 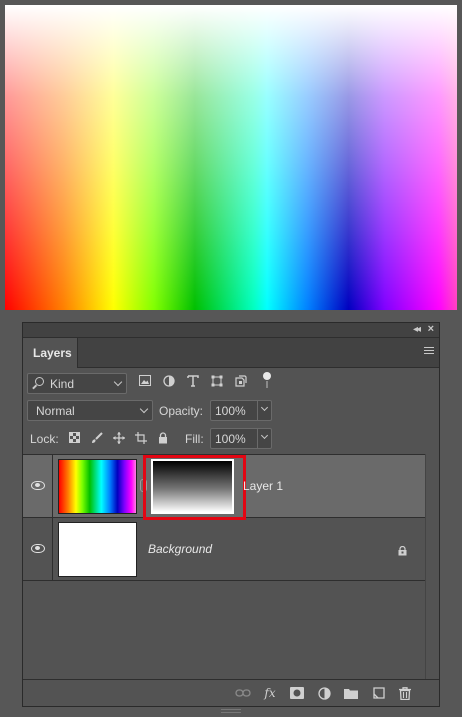 I want to click on opacity-dropdown, so click(x=264, y=410).